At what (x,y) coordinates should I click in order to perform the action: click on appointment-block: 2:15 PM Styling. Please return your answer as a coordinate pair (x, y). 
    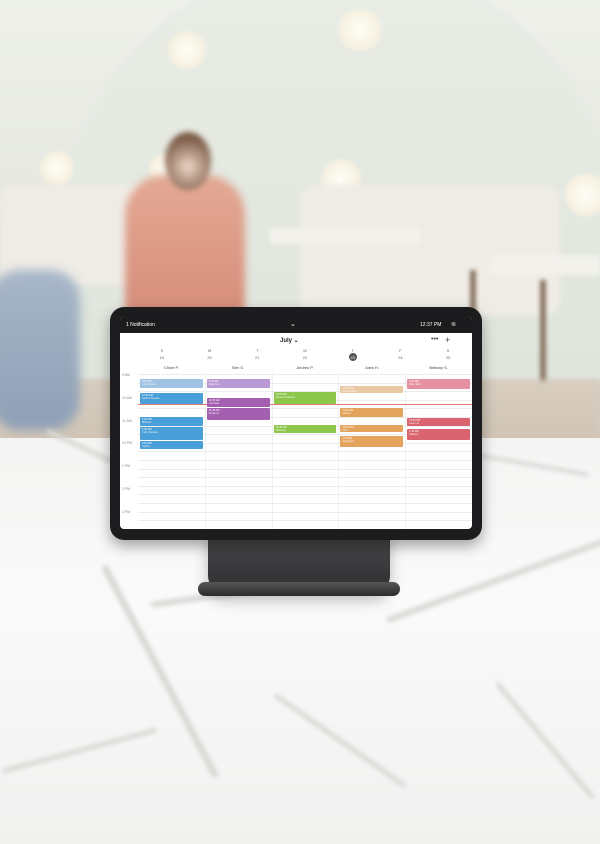
    Looking at the image, I should click on (171, 445).